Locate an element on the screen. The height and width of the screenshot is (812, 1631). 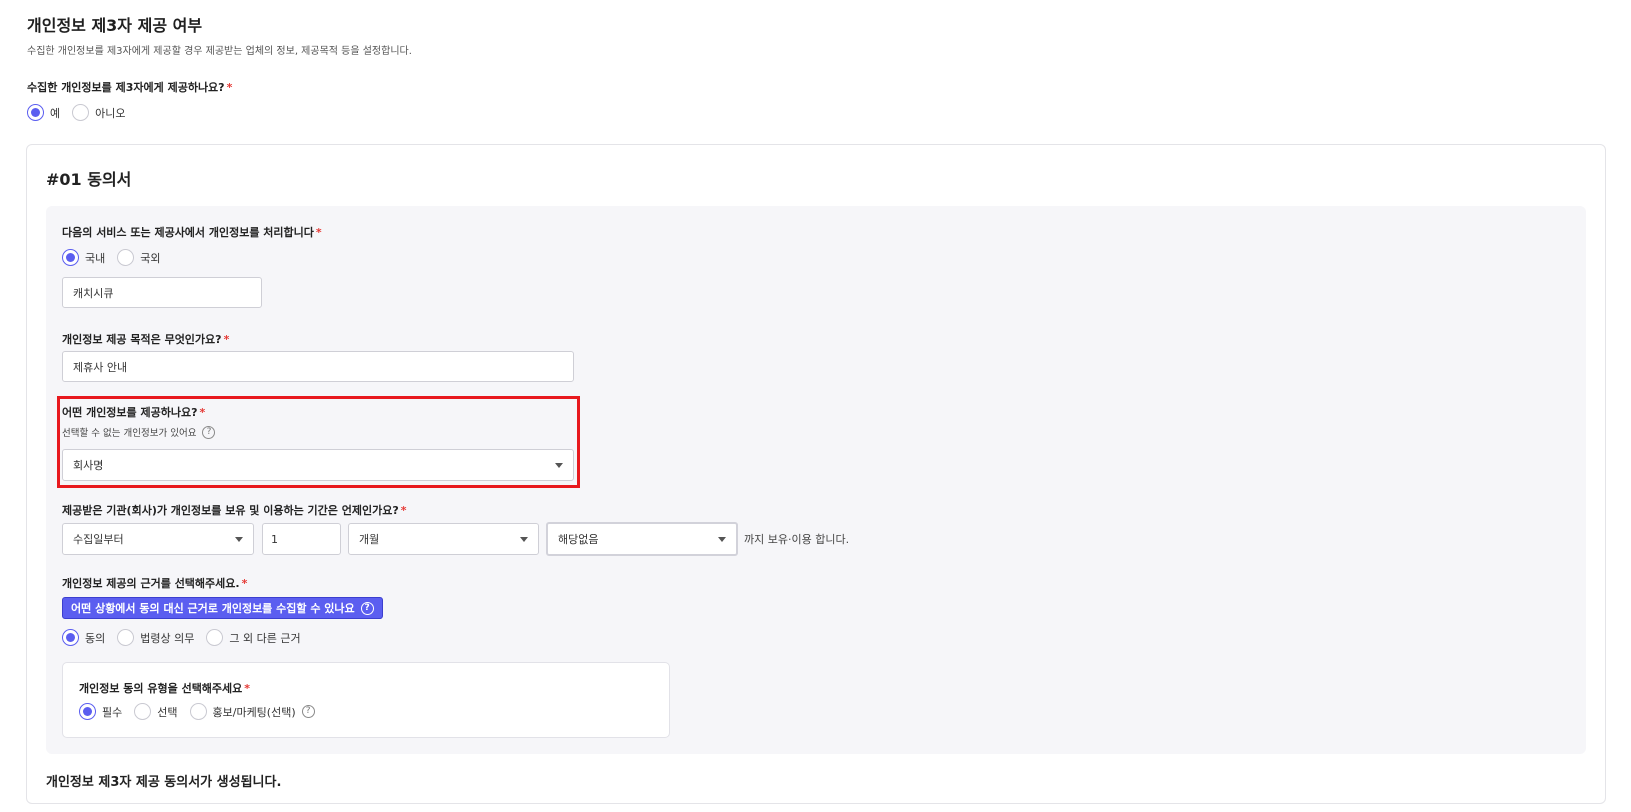
items-hint-text: 선택할 수 없는 개인정보가 있어요 is located at coordinates (129, 433).